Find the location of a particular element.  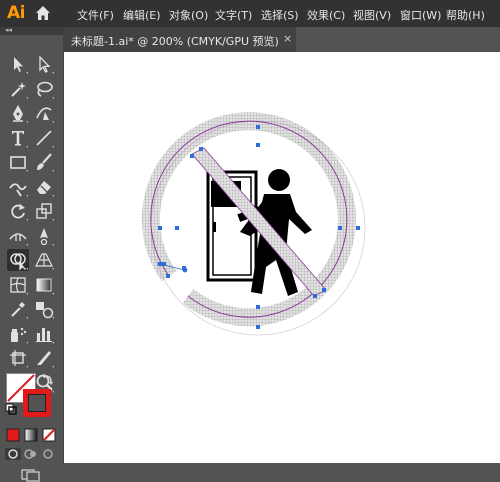

menu-item: 对象(O) is located at coordinates (188, 15).